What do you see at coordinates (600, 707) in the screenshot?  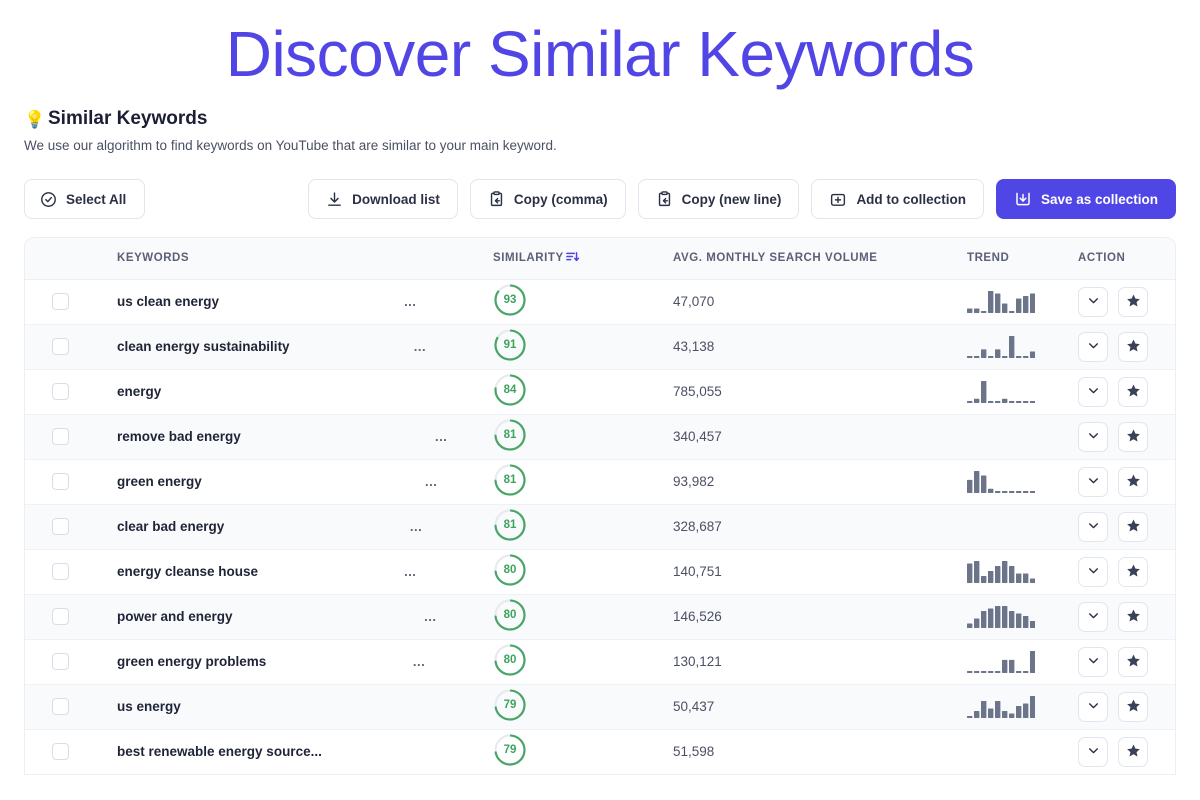 I see `table-row: us energy 79 50,437` at bounding box center [600, 707].